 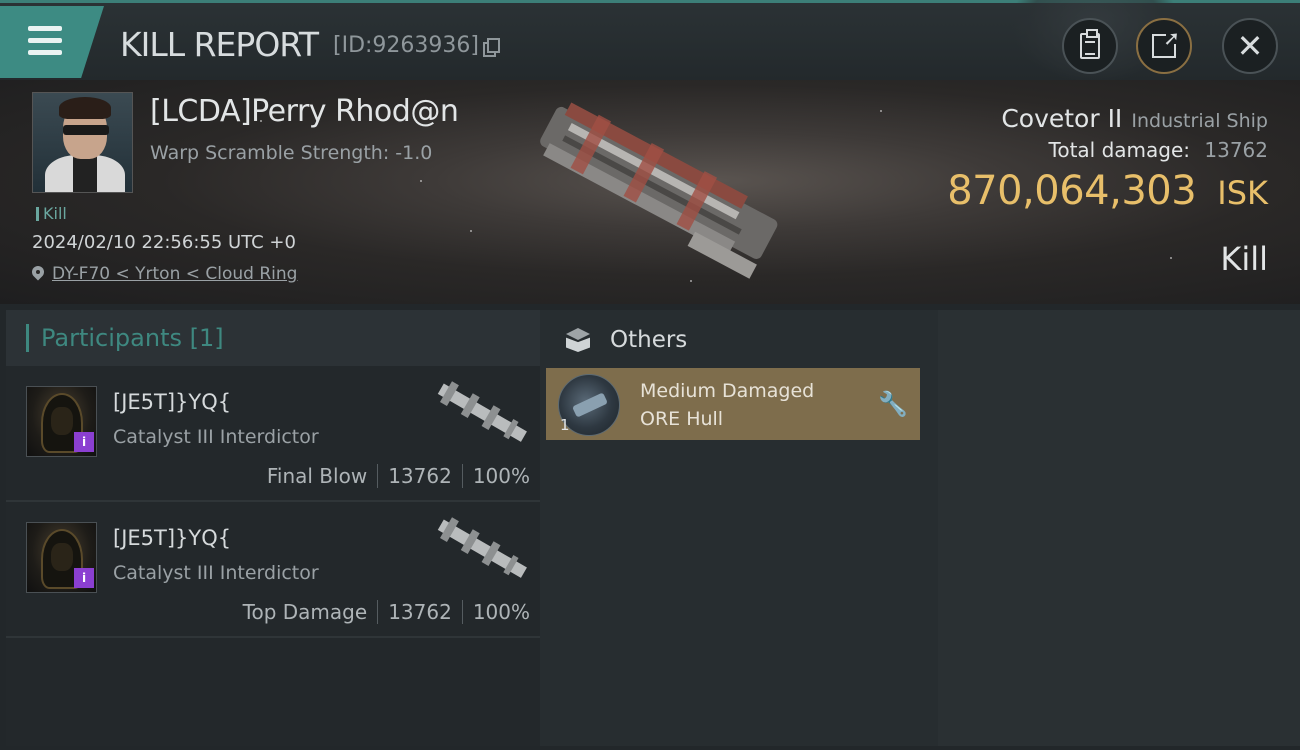 I want to click on isk-unit: ISK, so click(x=1242, y=193).